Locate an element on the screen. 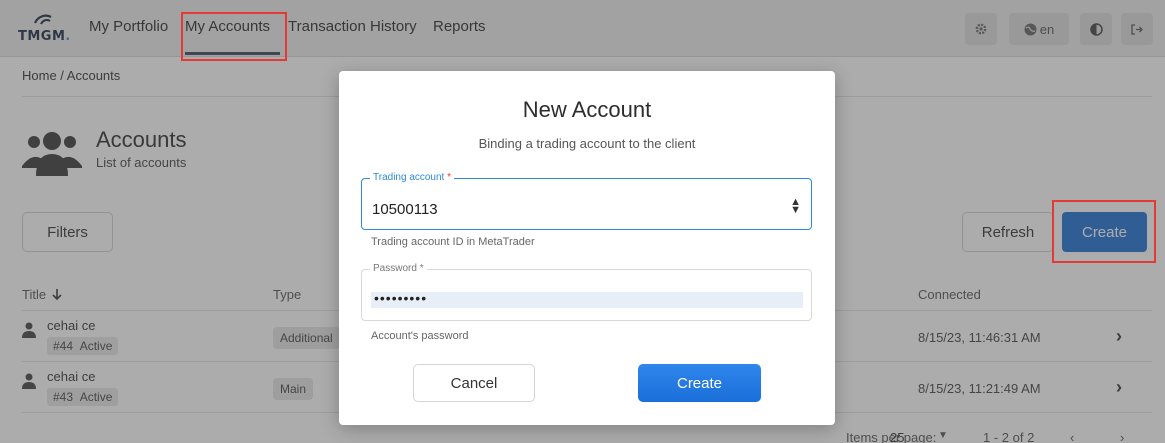 The image size is (1165, 443). highlight-my-accounts is located at coordinates (234, 36).